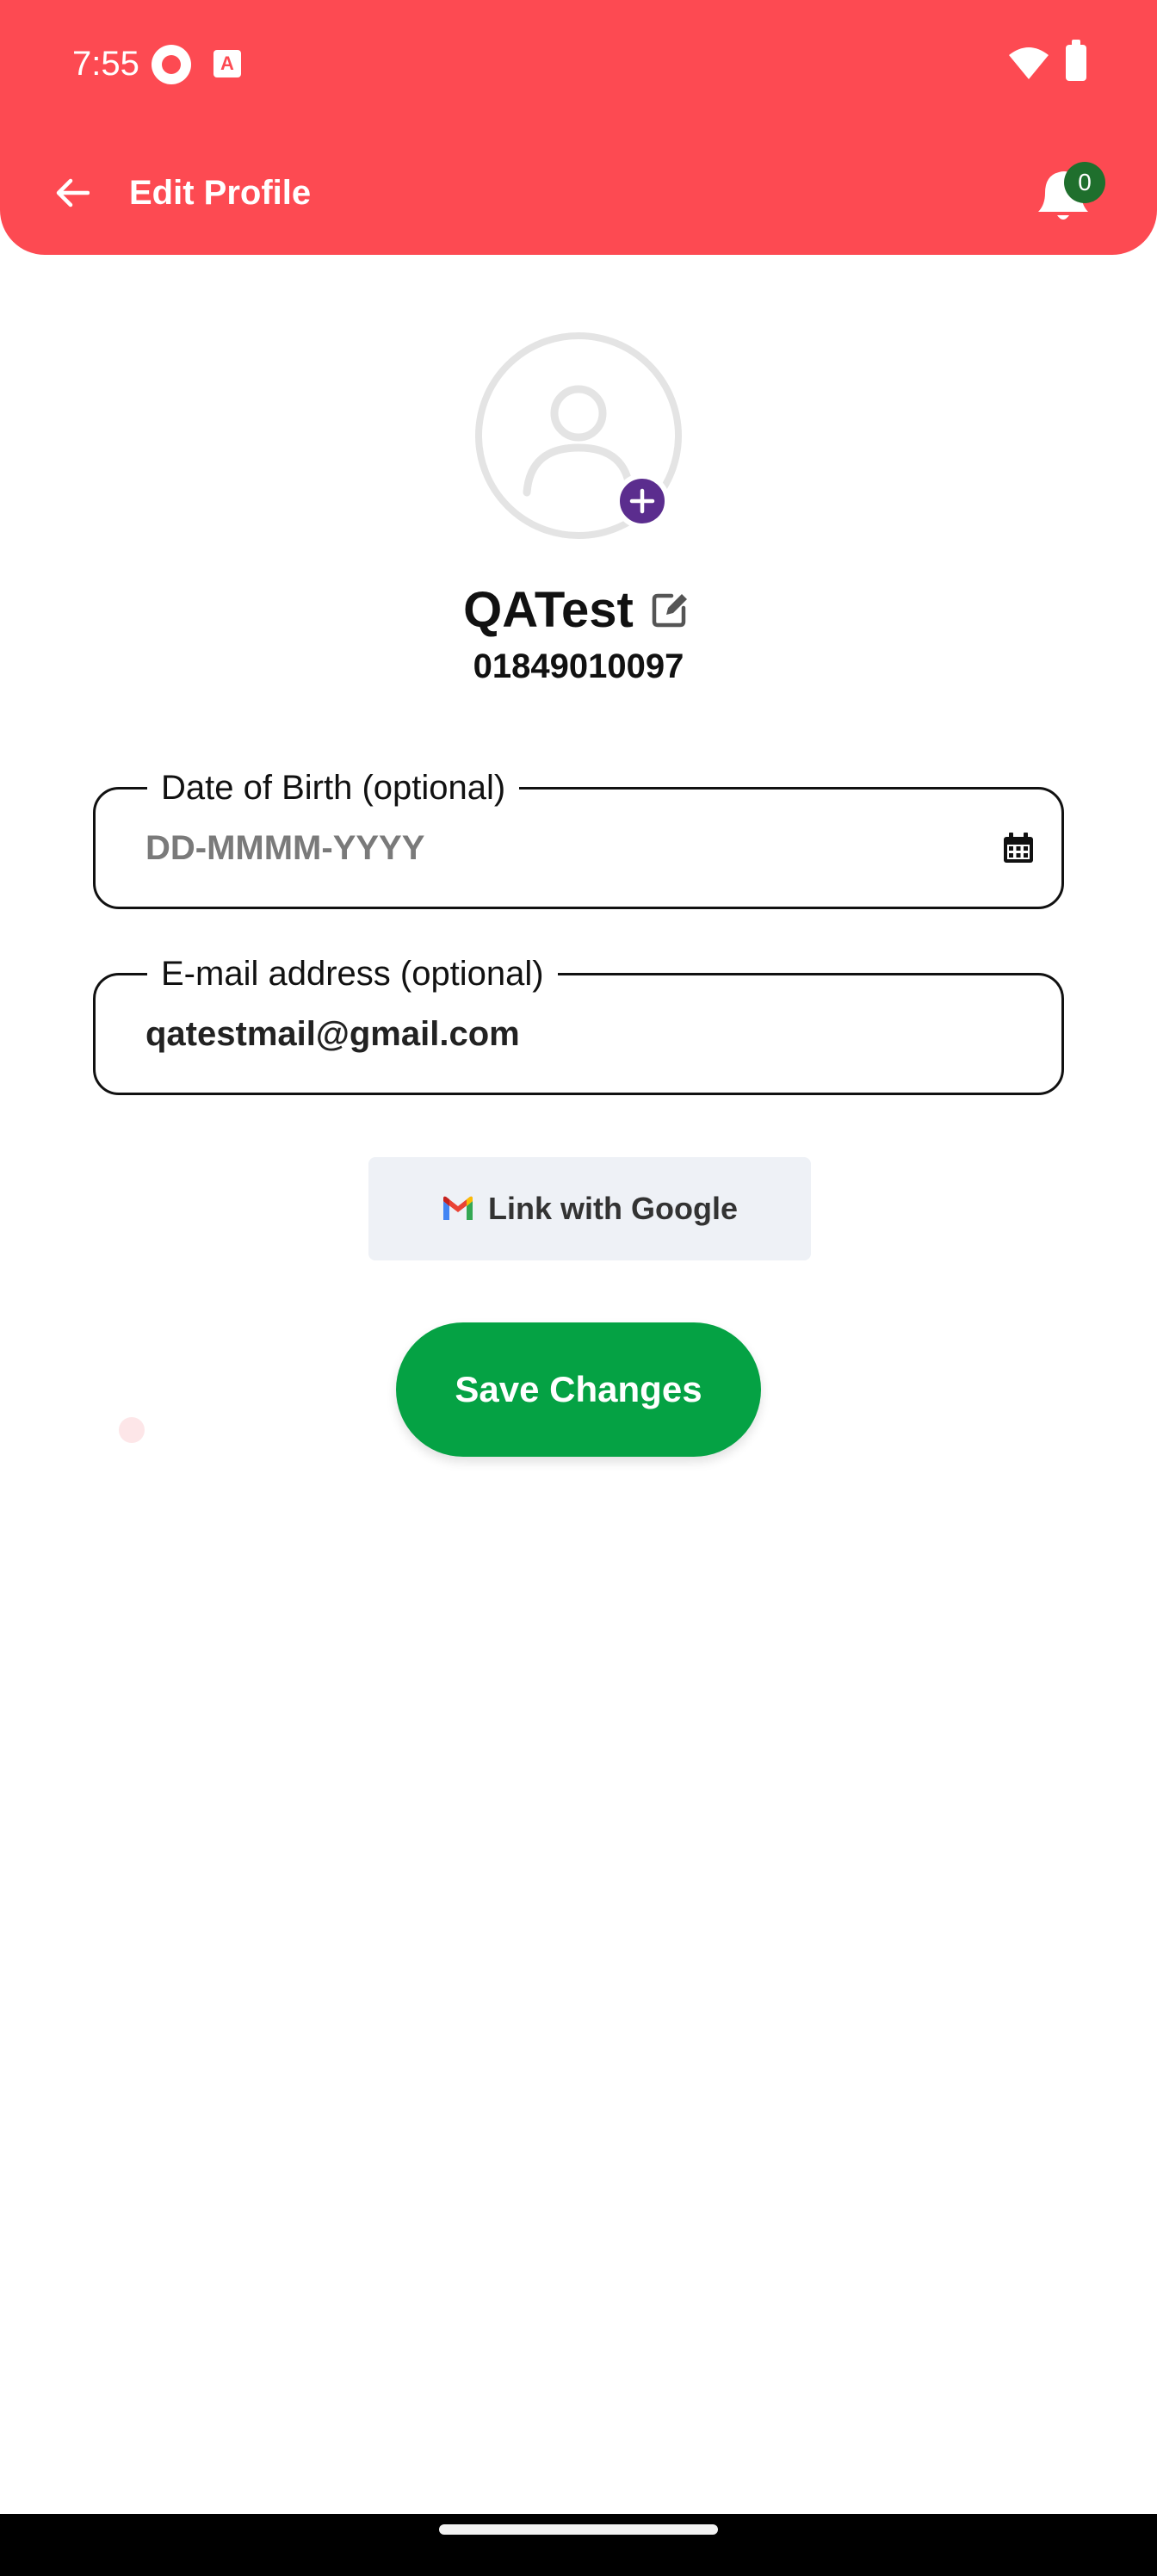 The height and width of the screenshot is (2576, 1157). I want to click on save-changes-button: Save Changes, so click(579, 1390).